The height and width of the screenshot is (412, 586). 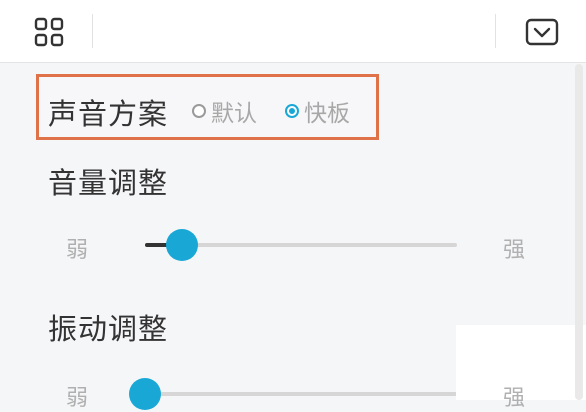 I want to click on grid-icon, so click(x=49, y=32).